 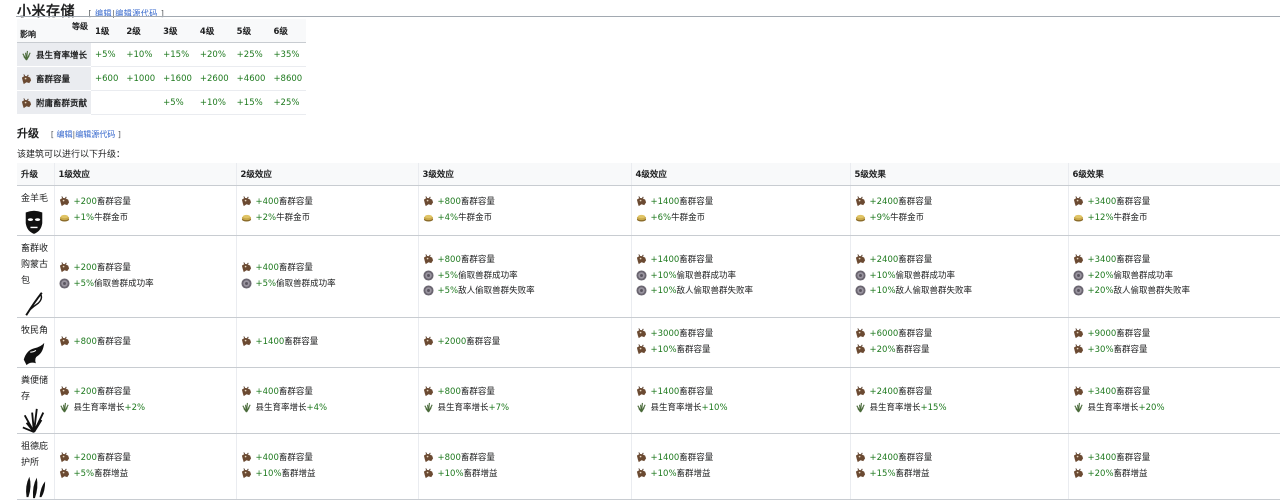 I want to click on effect-label: 敌人偷取兽群失败率, so click(x=715, y=291).